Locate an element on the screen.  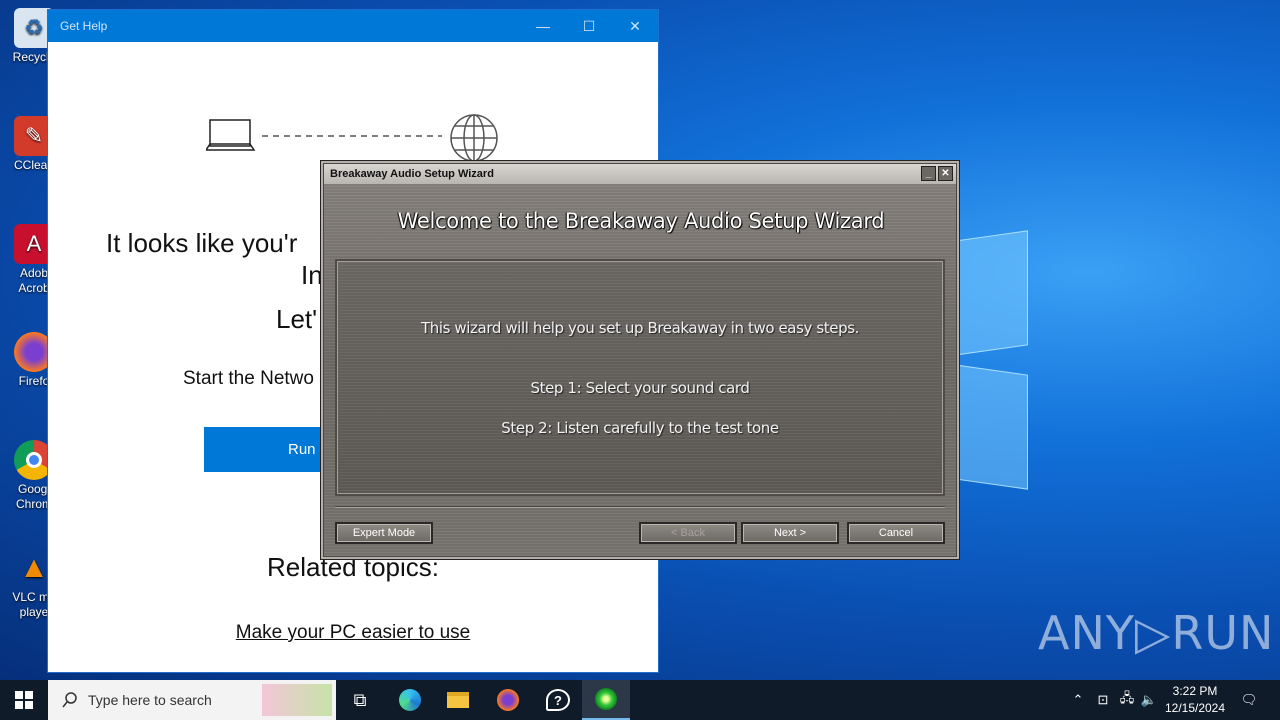
task-view-icon: ⧉ is located at coordinates (360, 699).